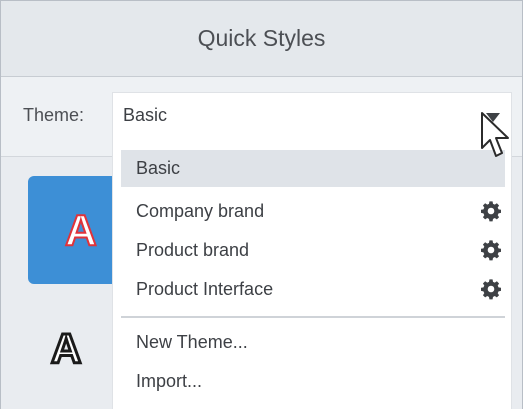 The width and height of the screenshot is (525, 409). Describe the element at coordinates (145, 115) in the screenshot. I see `theme-dropdown-value: Basic` at that location.